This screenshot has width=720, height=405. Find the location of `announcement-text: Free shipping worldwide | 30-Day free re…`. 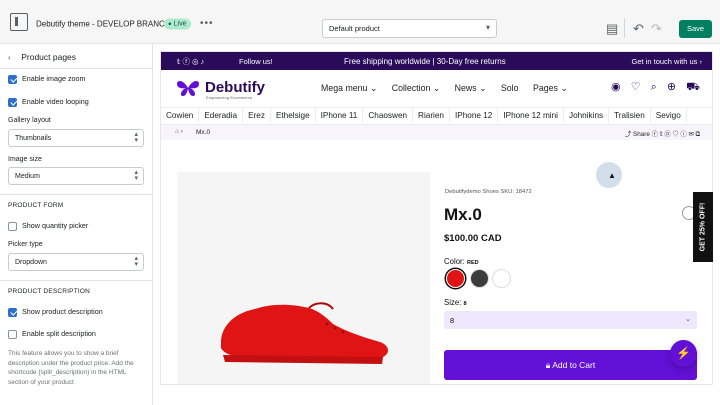

announcement-text: Free shipping worldwide | 30-Day free re… is located at coordinates (425, 61).